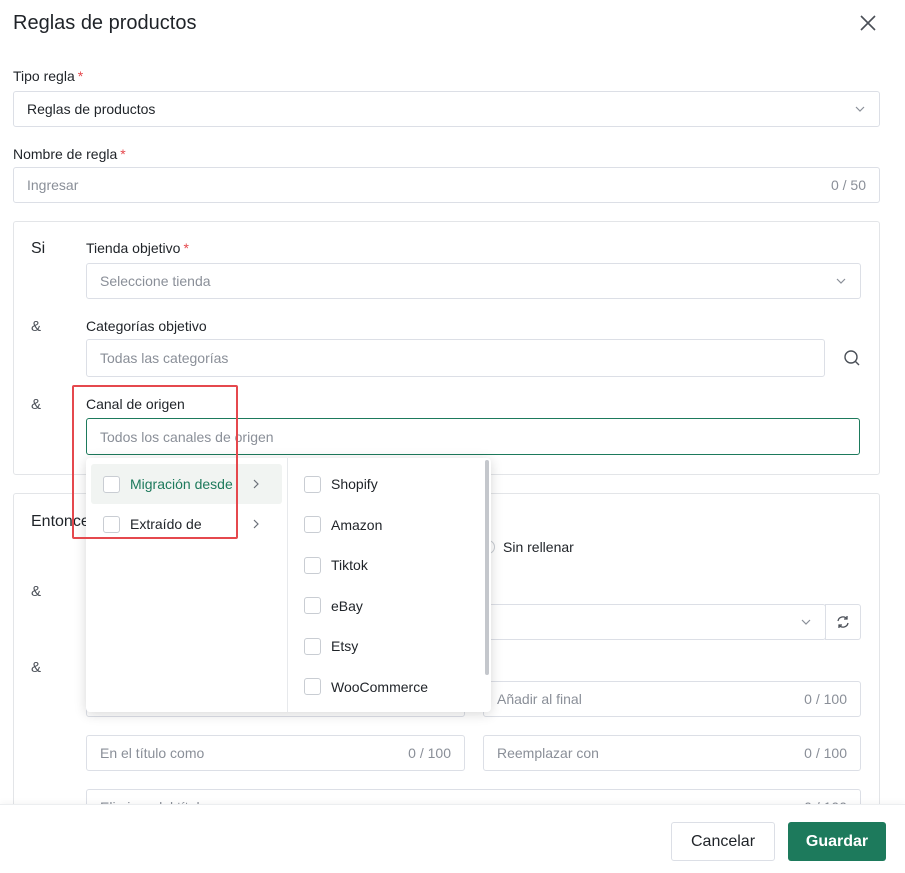  Describe the element at coordinates (135, 404) in the screenshot. I see `channel-label: Canal de origen` at that location.